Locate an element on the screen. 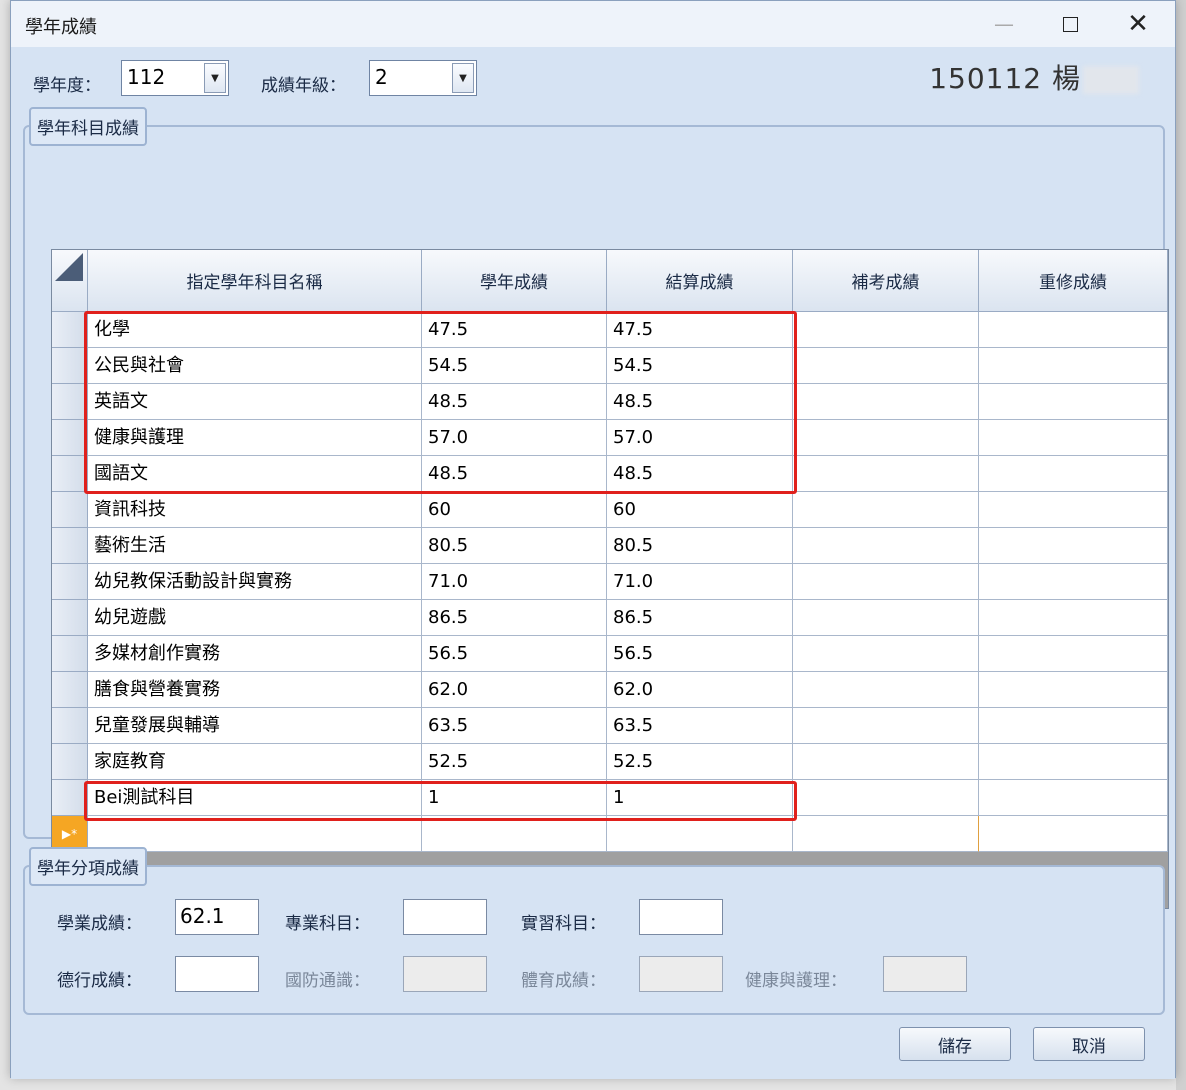 The image size is (1186, 1090). year-select: 112 ▼ is located at coordinates (175, 78).